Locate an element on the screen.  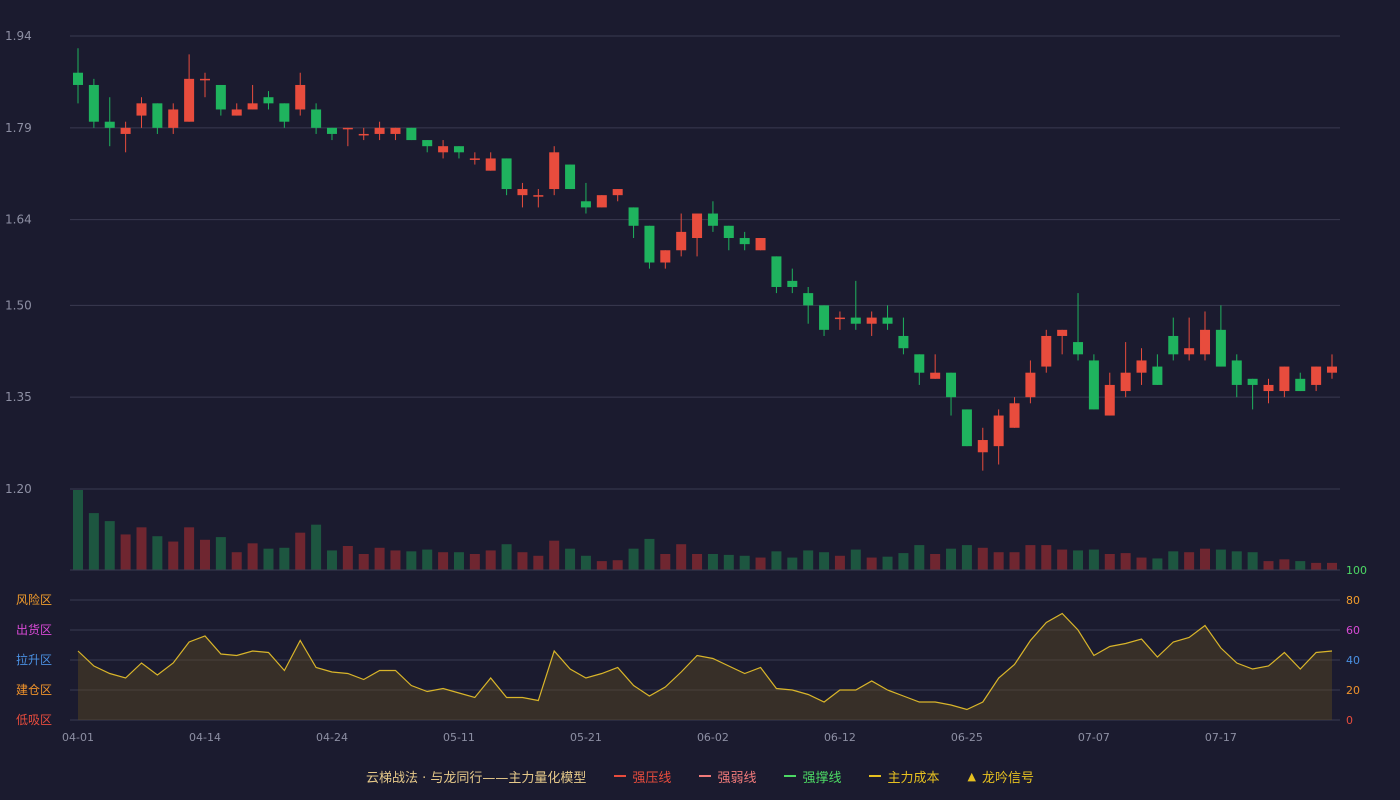
date-tick-label: 04-14 is located at coordinates (205, 737).